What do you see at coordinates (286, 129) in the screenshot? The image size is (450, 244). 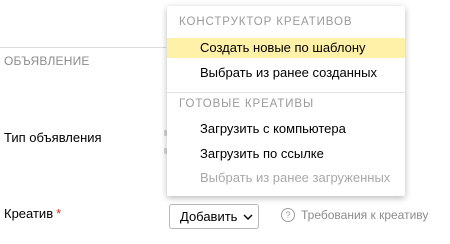 I see `menu-item-upload-from-computer: Загрузить с компьютера` at bounding box center [286, 129].